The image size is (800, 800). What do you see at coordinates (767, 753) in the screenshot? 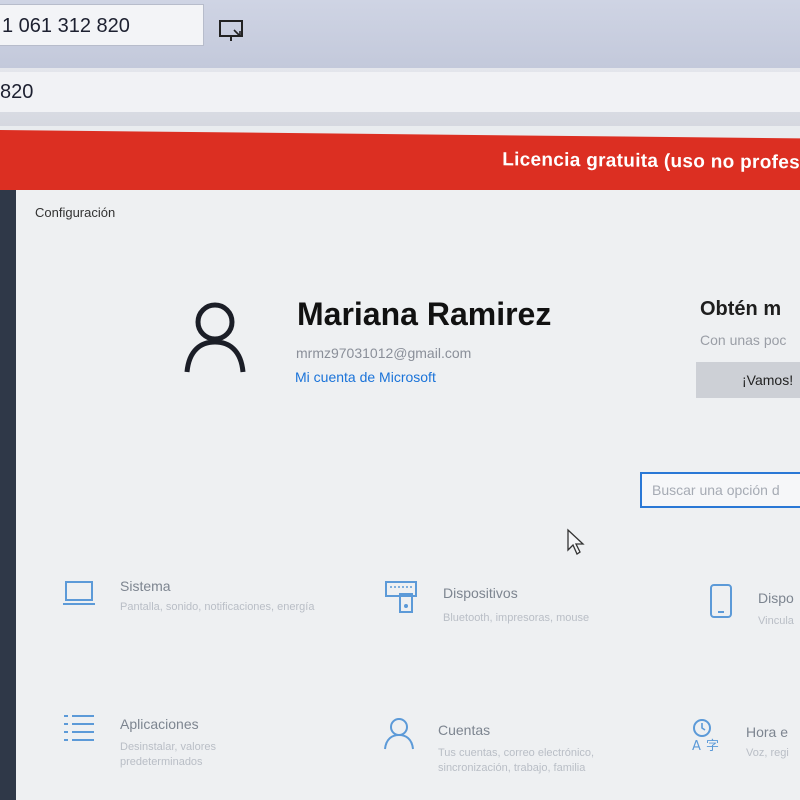
I see `category-description: Voz, regi` at bounding box center [767, 753].